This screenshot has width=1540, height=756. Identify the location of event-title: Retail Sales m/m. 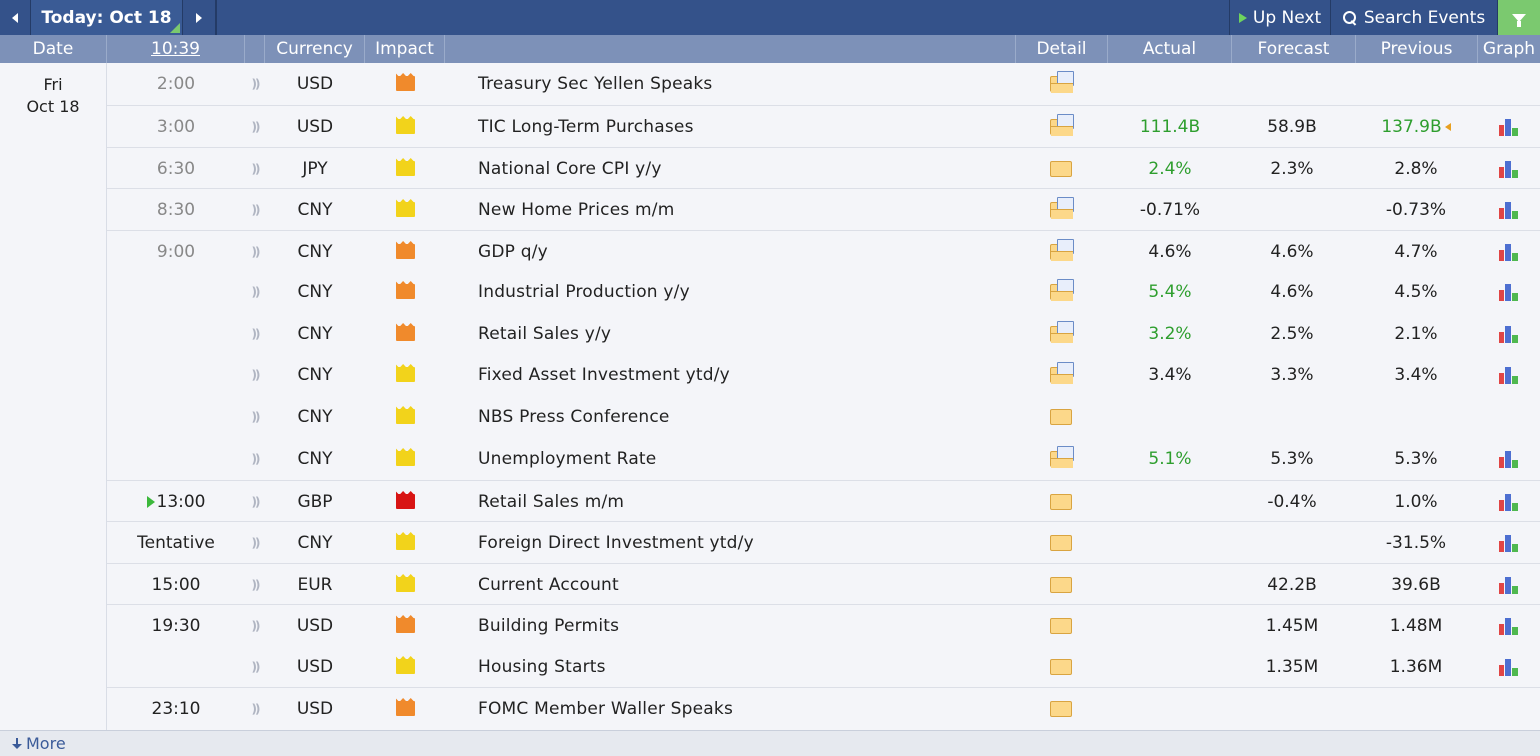
(743, 501).